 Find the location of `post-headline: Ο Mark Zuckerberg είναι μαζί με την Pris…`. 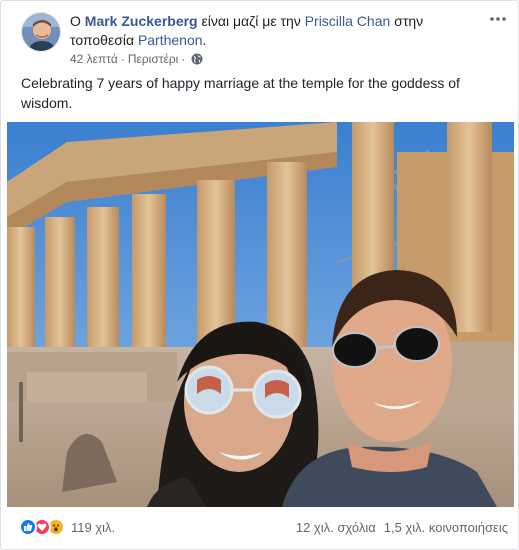

post-headline: Ο Mark Zuckerberg είναι μαζί με την Pris… is located at coordinates (270, 31).